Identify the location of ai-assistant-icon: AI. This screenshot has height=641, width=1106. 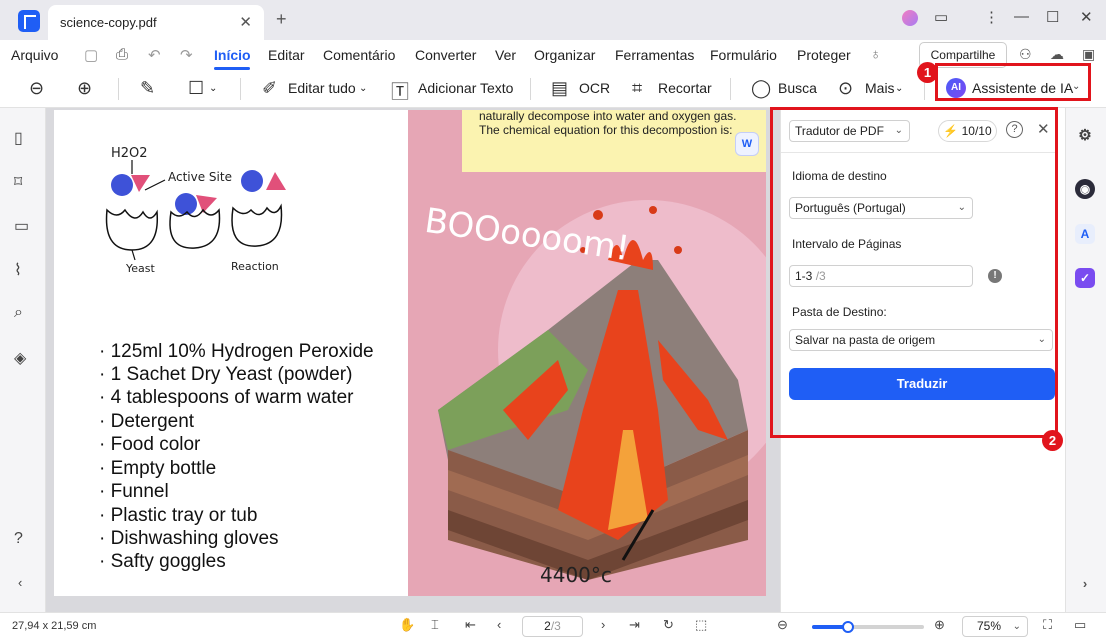
(956, 88).